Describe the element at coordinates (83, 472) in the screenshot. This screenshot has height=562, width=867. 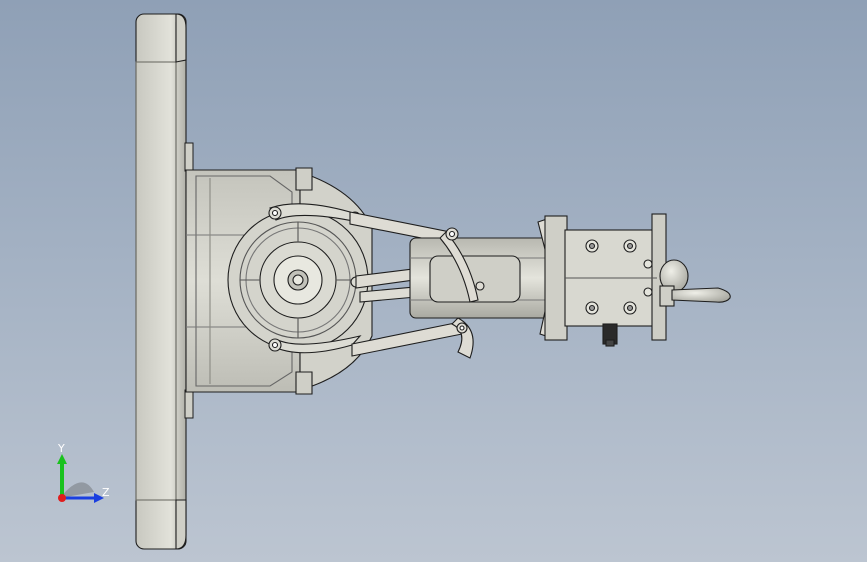
I see `axis-triad: Y Z` at that location.